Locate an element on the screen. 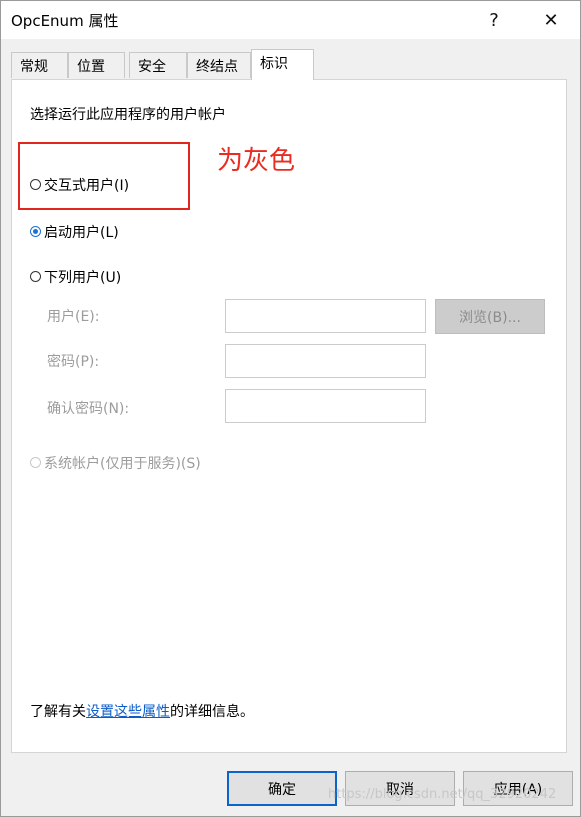 This screenshot has width=581, height=817. close-button: ✕ is located at coordinates (551, 20).